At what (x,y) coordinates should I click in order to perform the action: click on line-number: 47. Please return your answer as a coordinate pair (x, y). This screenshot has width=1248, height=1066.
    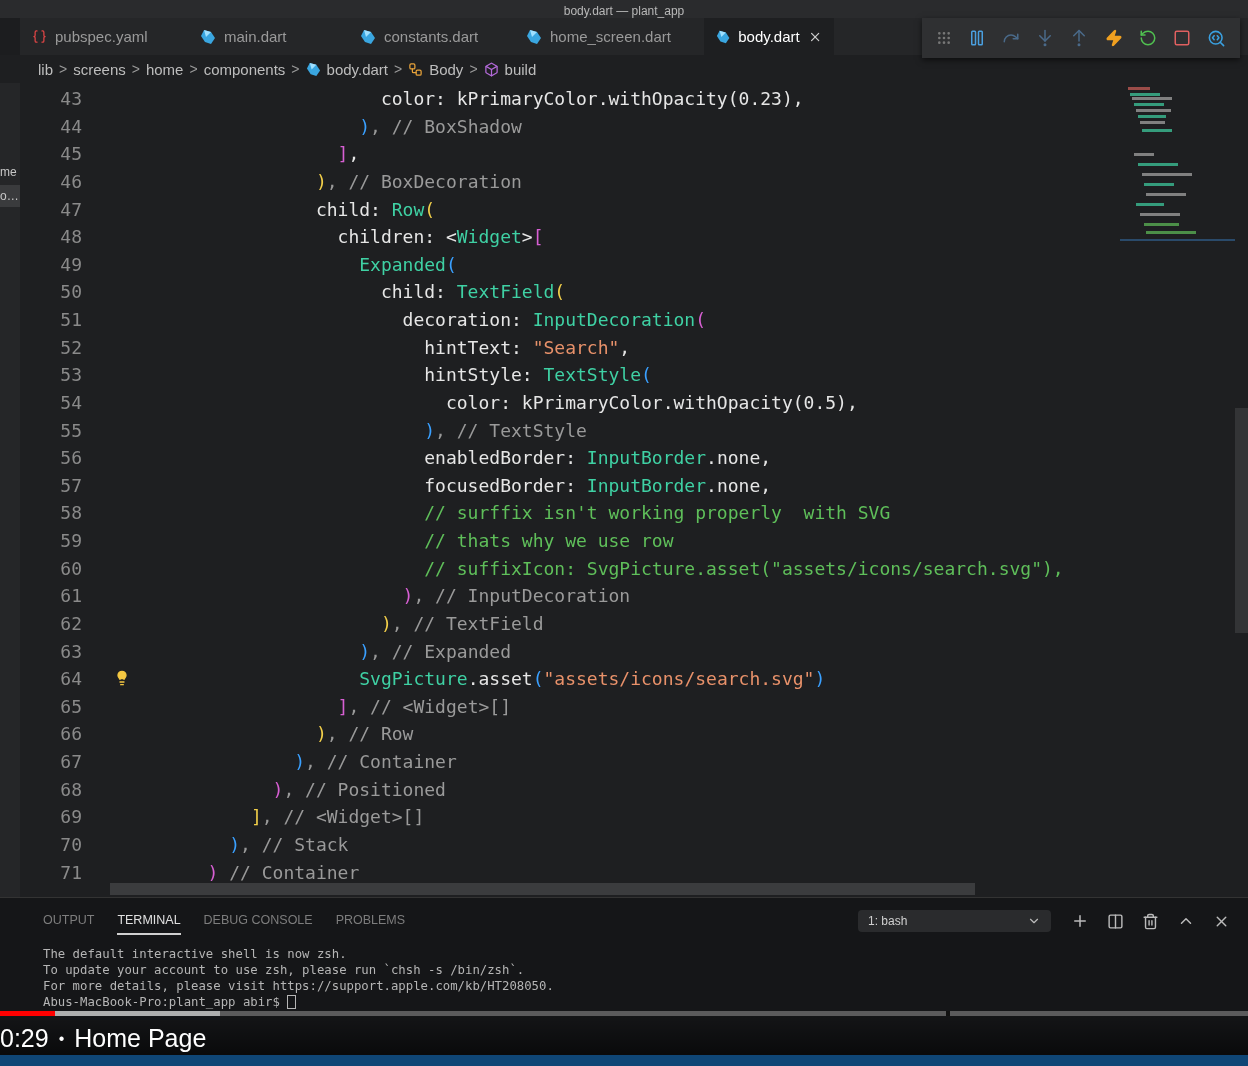
    Looking at the image, I should click on (71, 209).